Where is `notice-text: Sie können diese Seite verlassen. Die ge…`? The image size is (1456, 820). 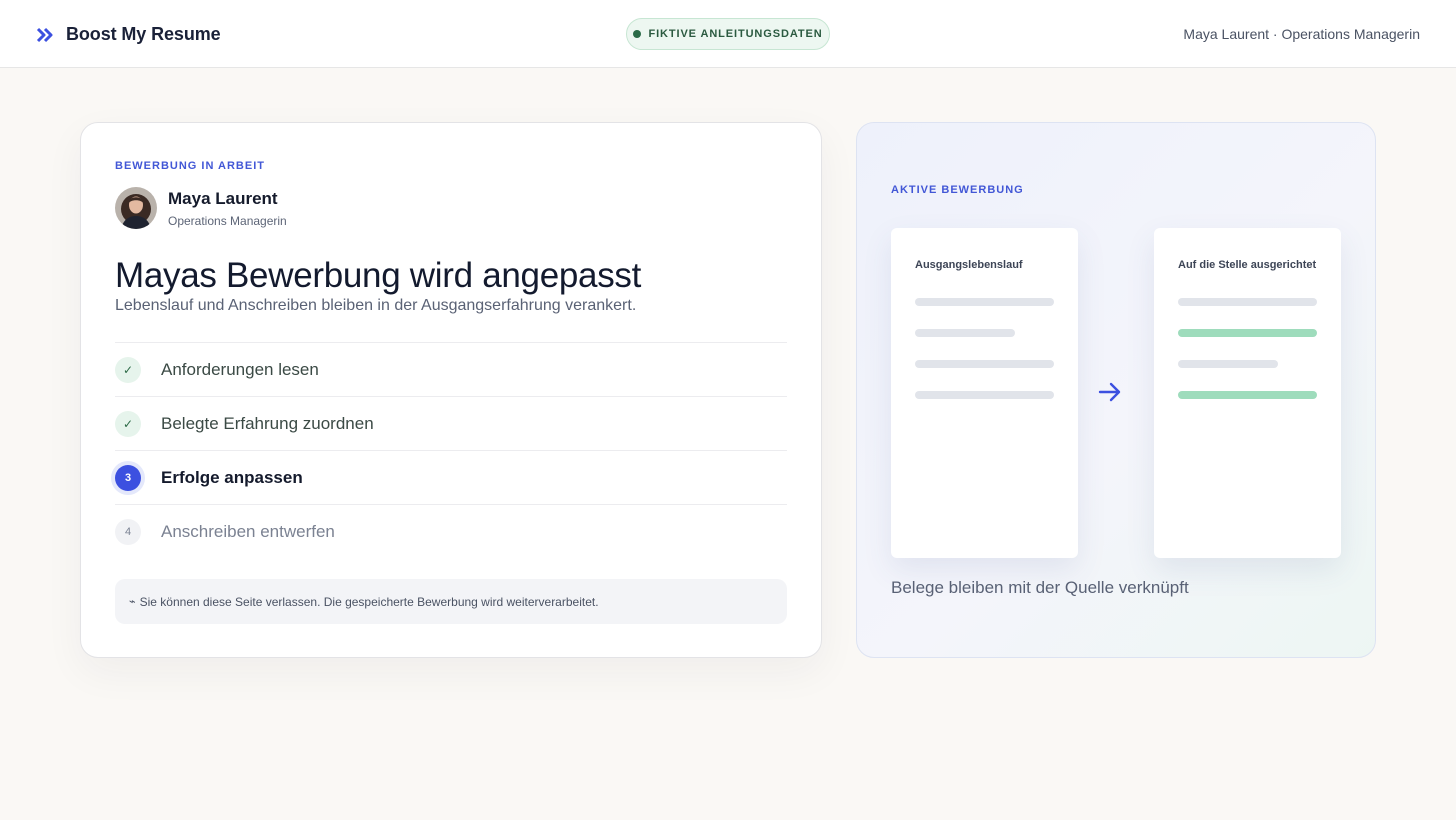 notice-text: Sie können diese Seite verlassen. Die ge… is located at coordinates (369, 601).